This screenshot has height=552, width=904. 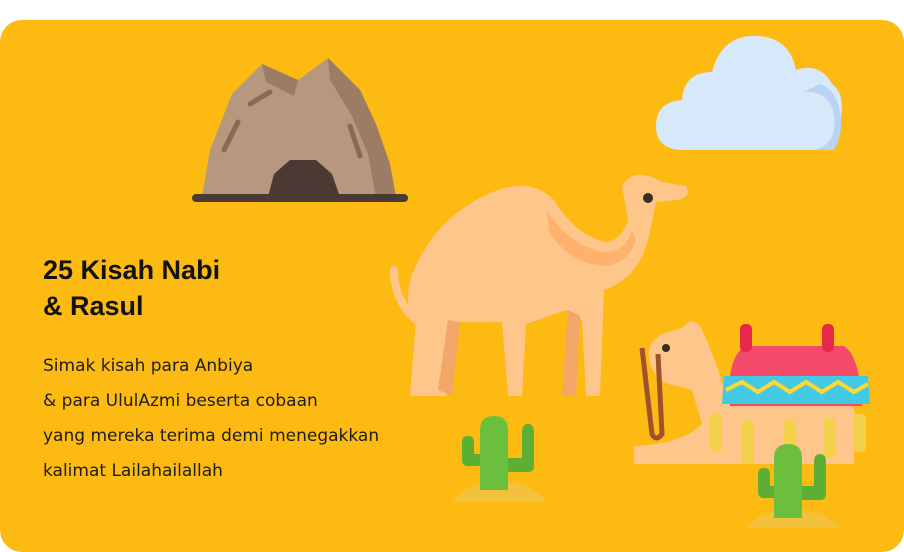 What do you see at coordinates (132, 270) in the screenshot?
I see `card-title-line: 25 Kisah Nabi` at bounding box center [132, 270].